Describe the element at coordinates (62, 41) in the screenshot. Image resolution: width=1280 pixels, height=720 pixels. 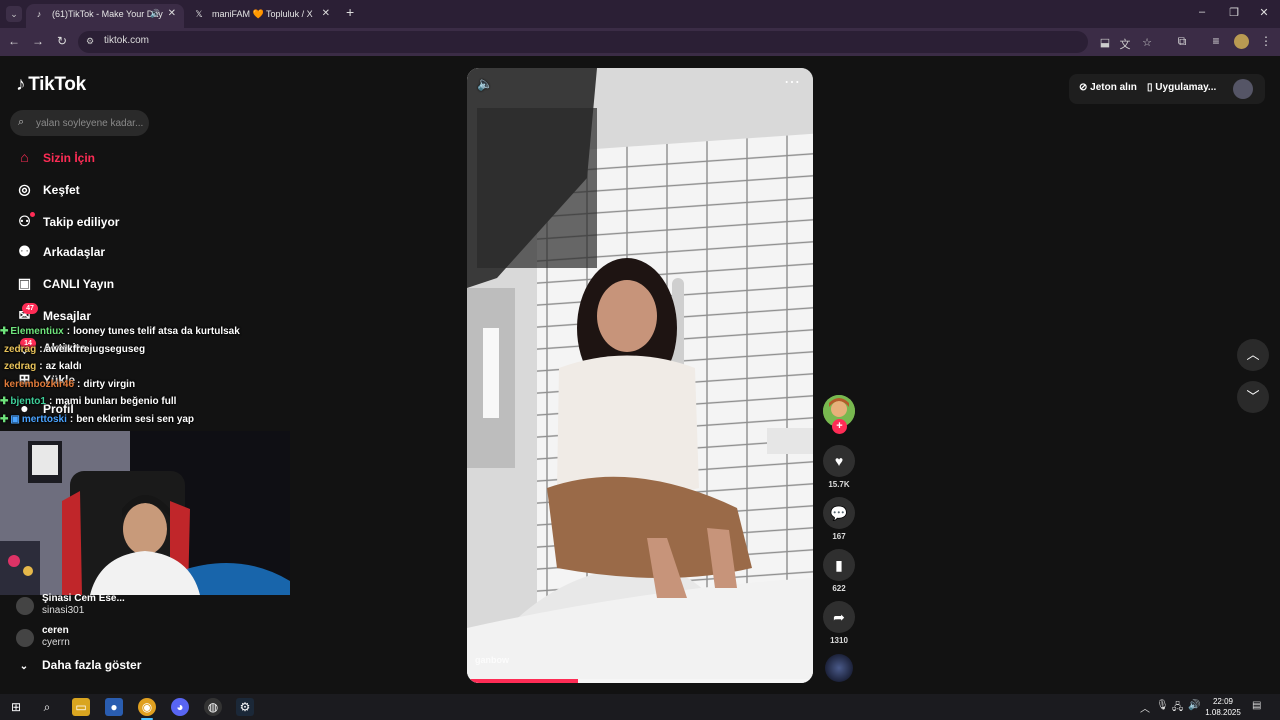
I see `reload-icon: ↻` at that location.